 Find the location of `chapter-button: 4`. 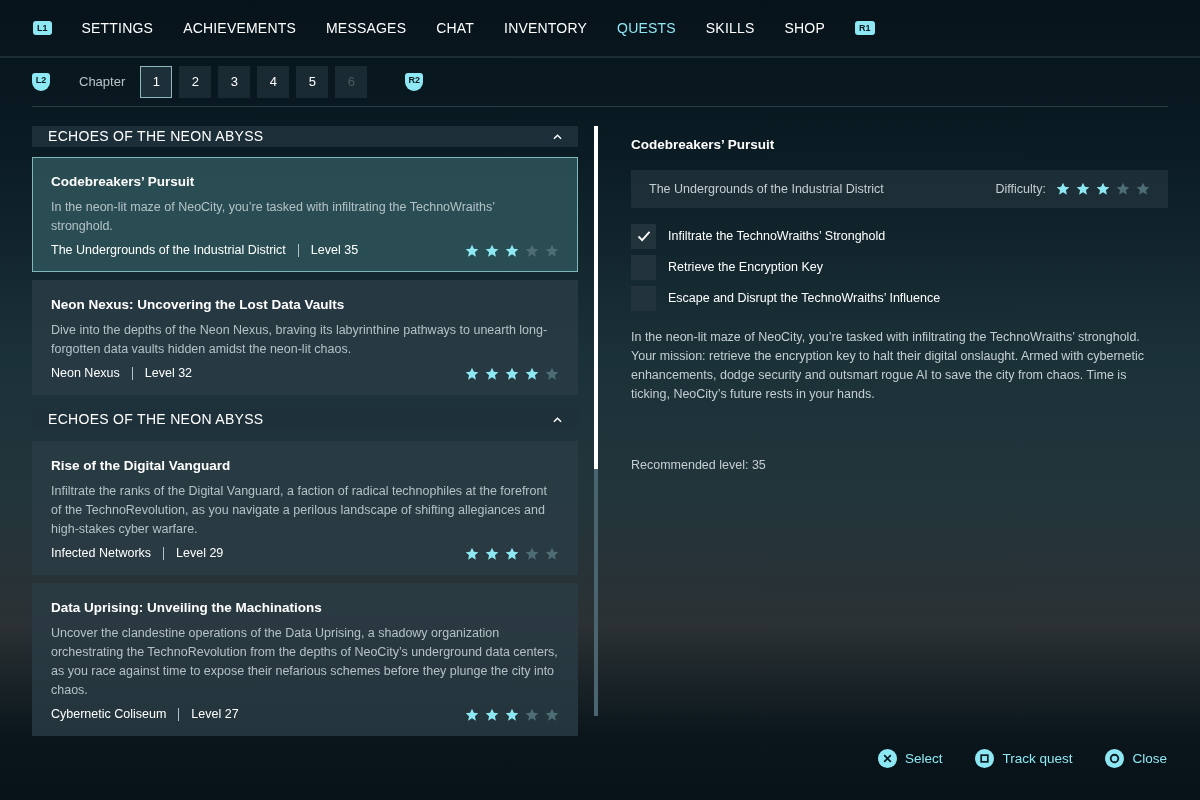

chapter-button: 4 is located at coordinates (273, 82).